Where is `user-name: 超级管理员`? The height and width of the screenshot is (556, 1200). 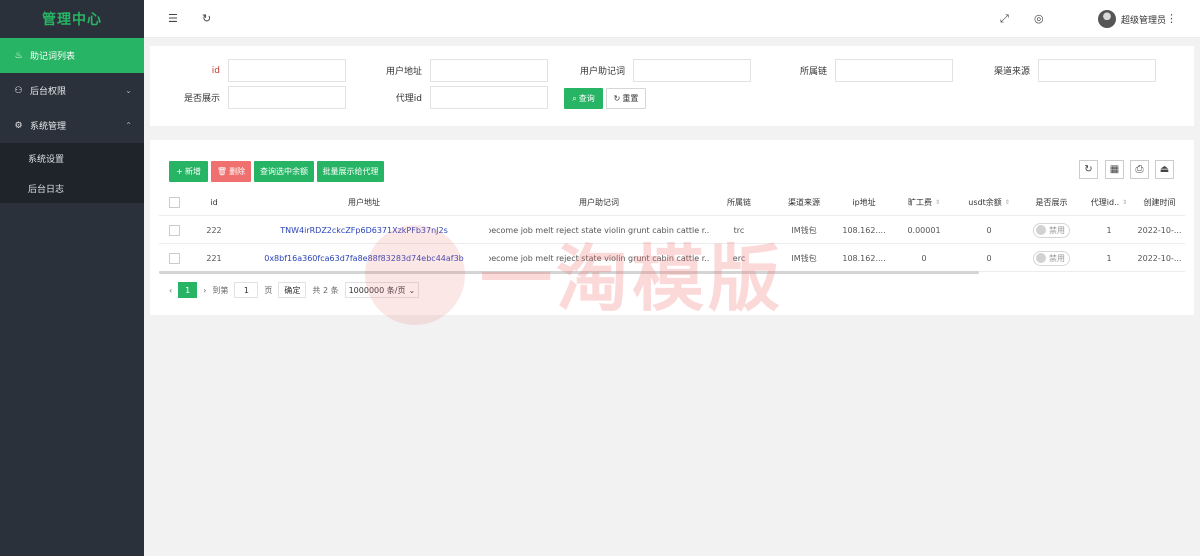 user-name: 超级管理员 is located at coordinates (1143, 20).